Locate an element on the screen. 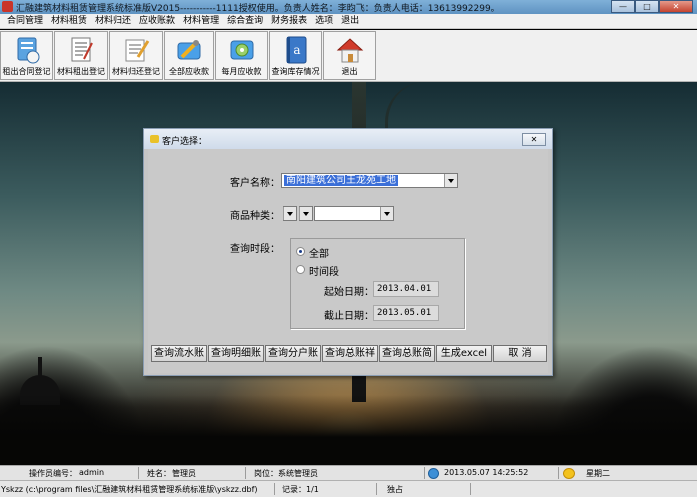 The height and width of the screenshot is (497, 697). minimize-button: — is located at coordinates (623, 6).